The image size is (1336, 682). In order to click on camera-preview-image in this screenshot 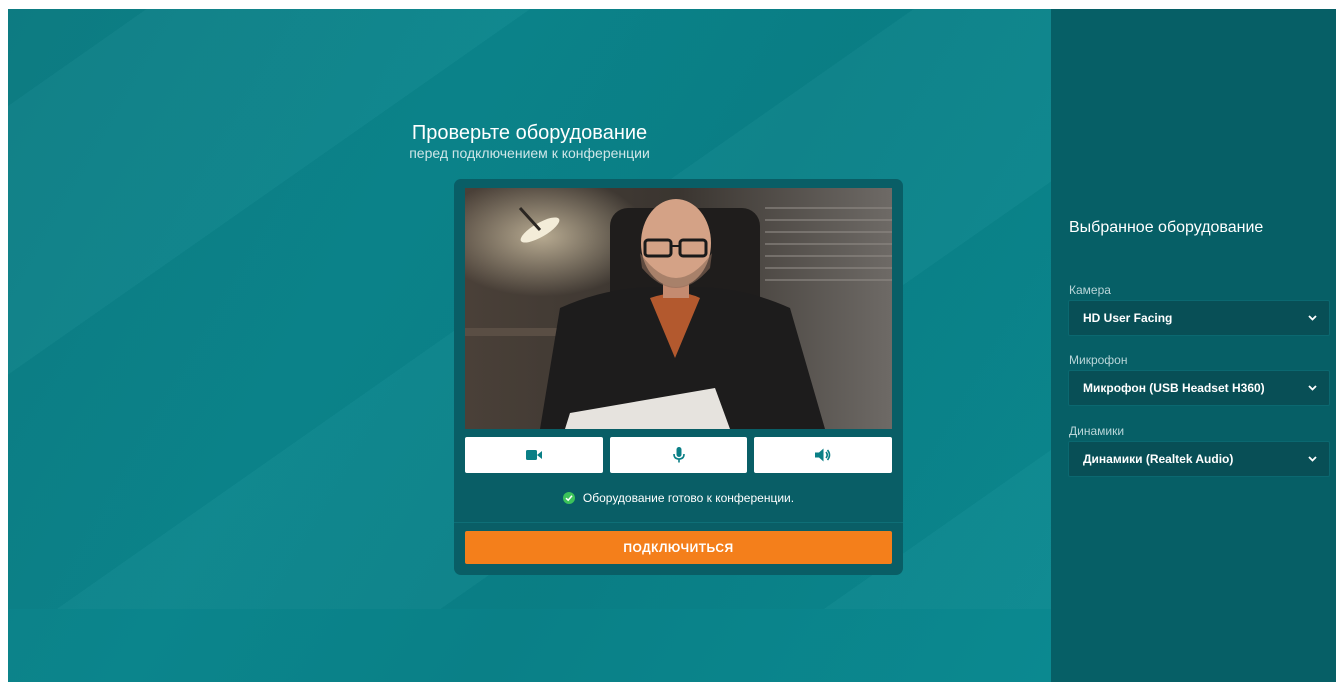, I will do `click(678, 308)`.